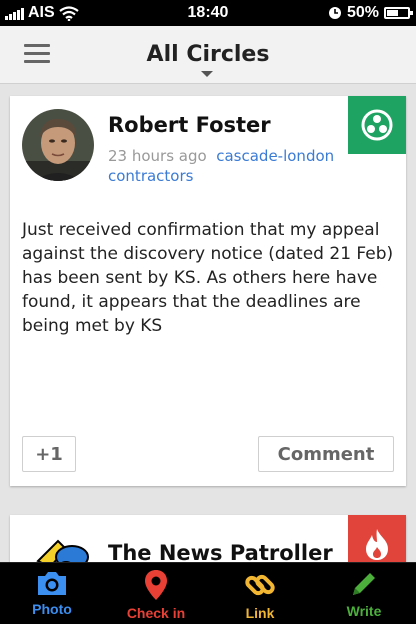 The height and width of the screenshot is (624, 416). I want to click on post-author: Robert Foster, so click(189, 125).